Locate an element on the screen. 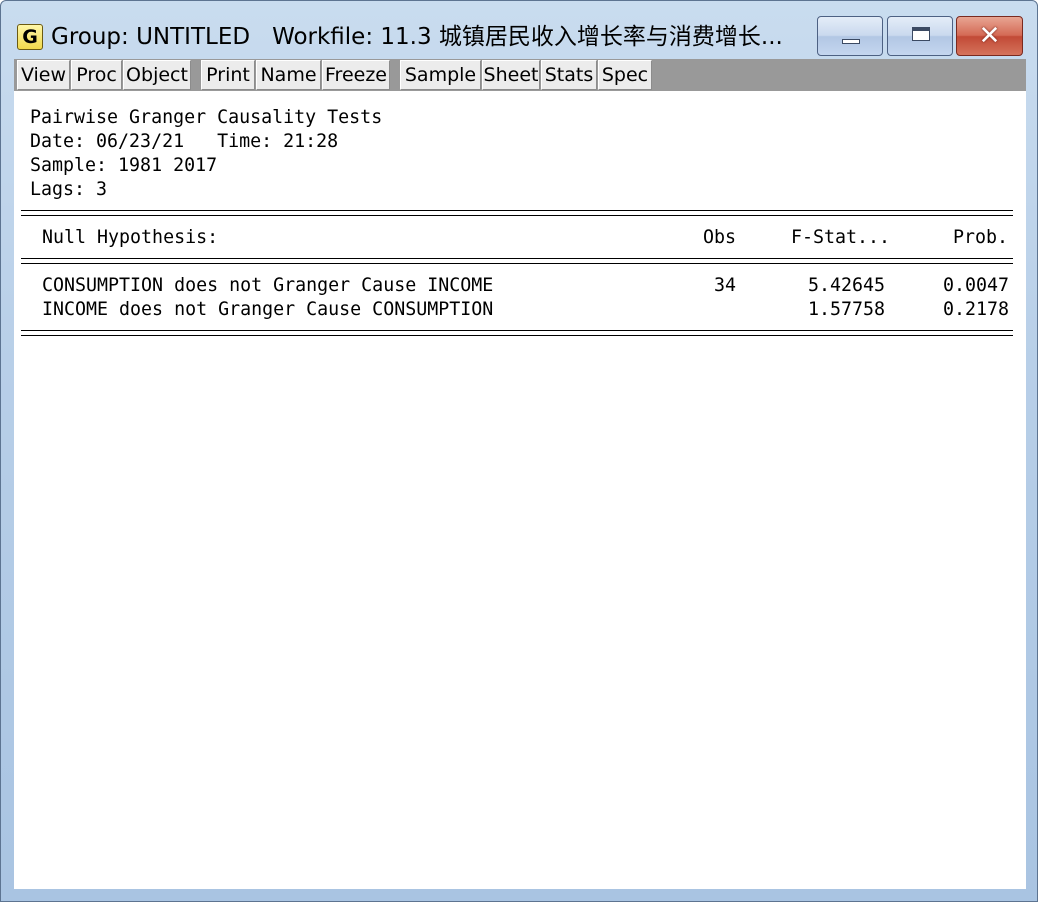  table-top-rule is located at coordinates (517, 210).